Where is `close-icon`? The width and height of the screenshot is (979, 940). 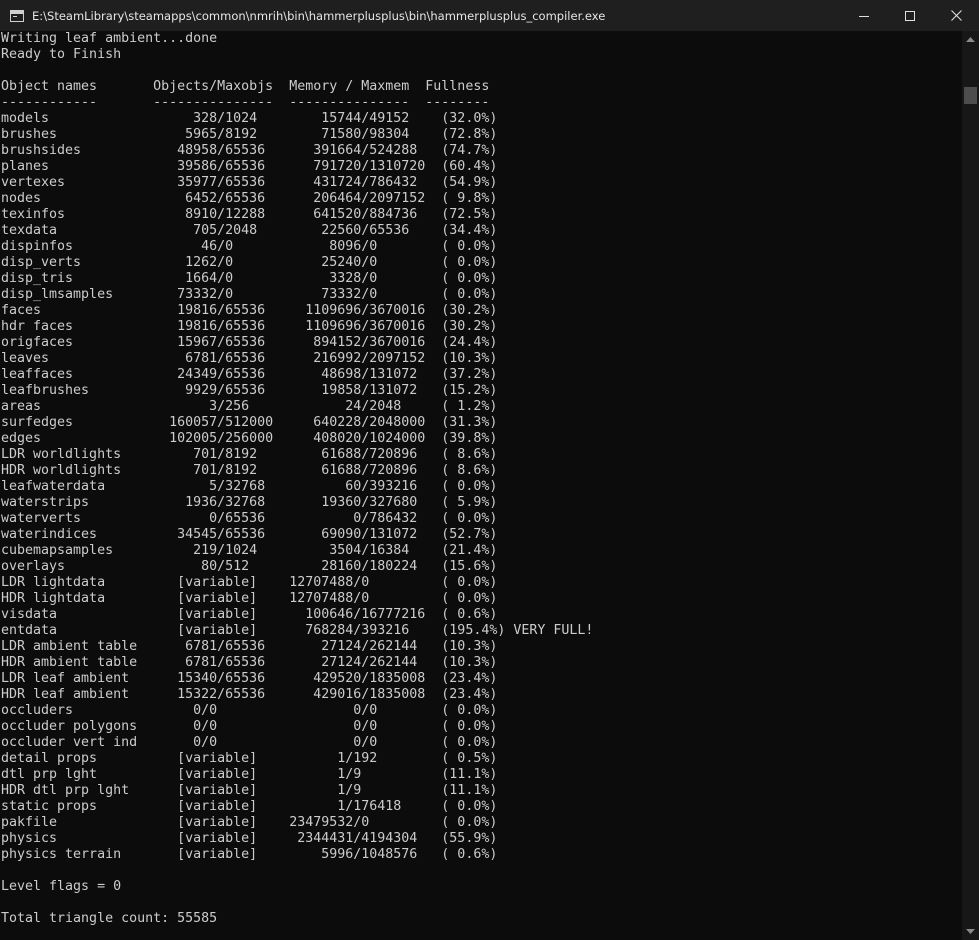 close-icon is located at coordinates (956, 15).